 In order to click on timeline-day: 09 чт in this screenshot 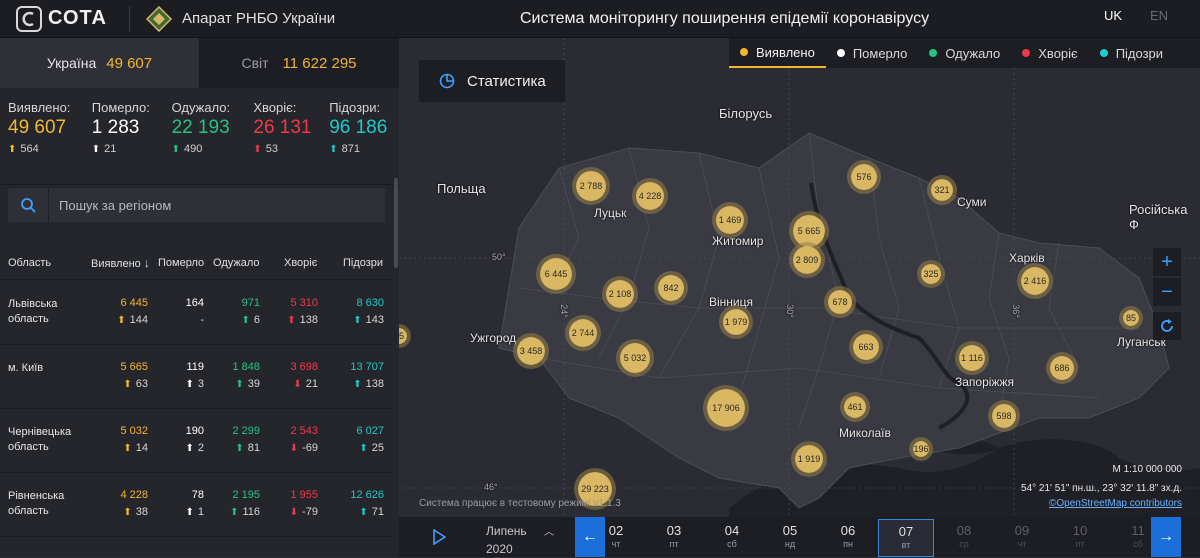, I will do `click(1022, 536)`.